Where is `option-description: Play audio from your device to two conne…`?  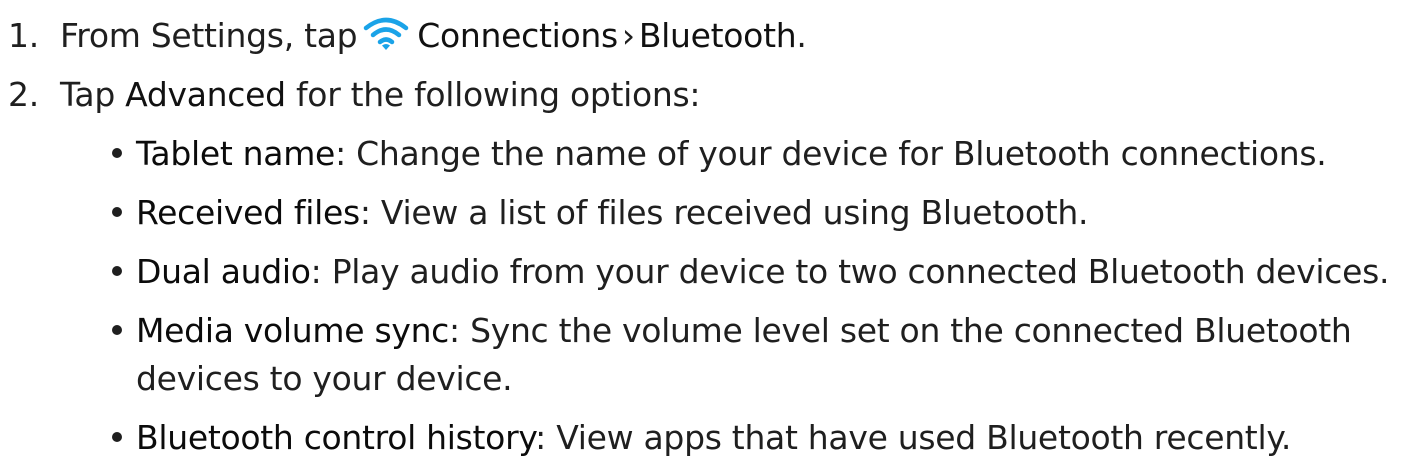 option-description: Play audio from your device to two conne… is located at coordinates (860, 271).